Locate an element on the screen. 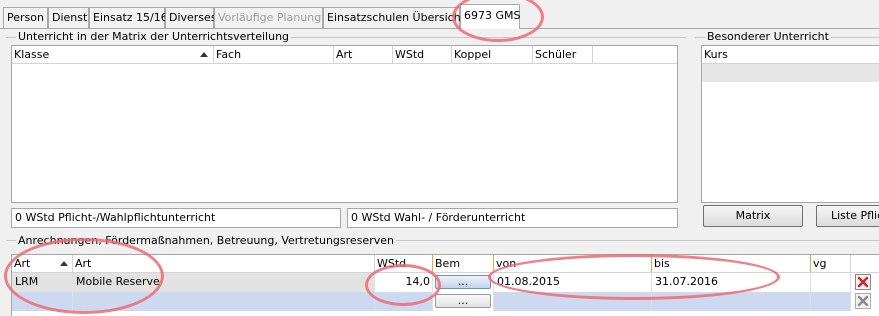 This screenshot has height=316, width=879. col-art: Art is located at coordinates (363, 54).